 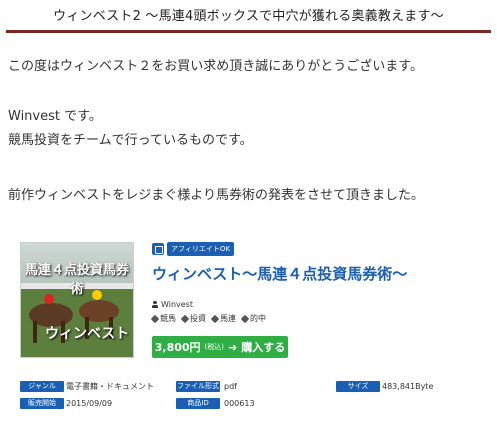 I want to click on release-date-label: 販売開始, so click(x=42, y=403).